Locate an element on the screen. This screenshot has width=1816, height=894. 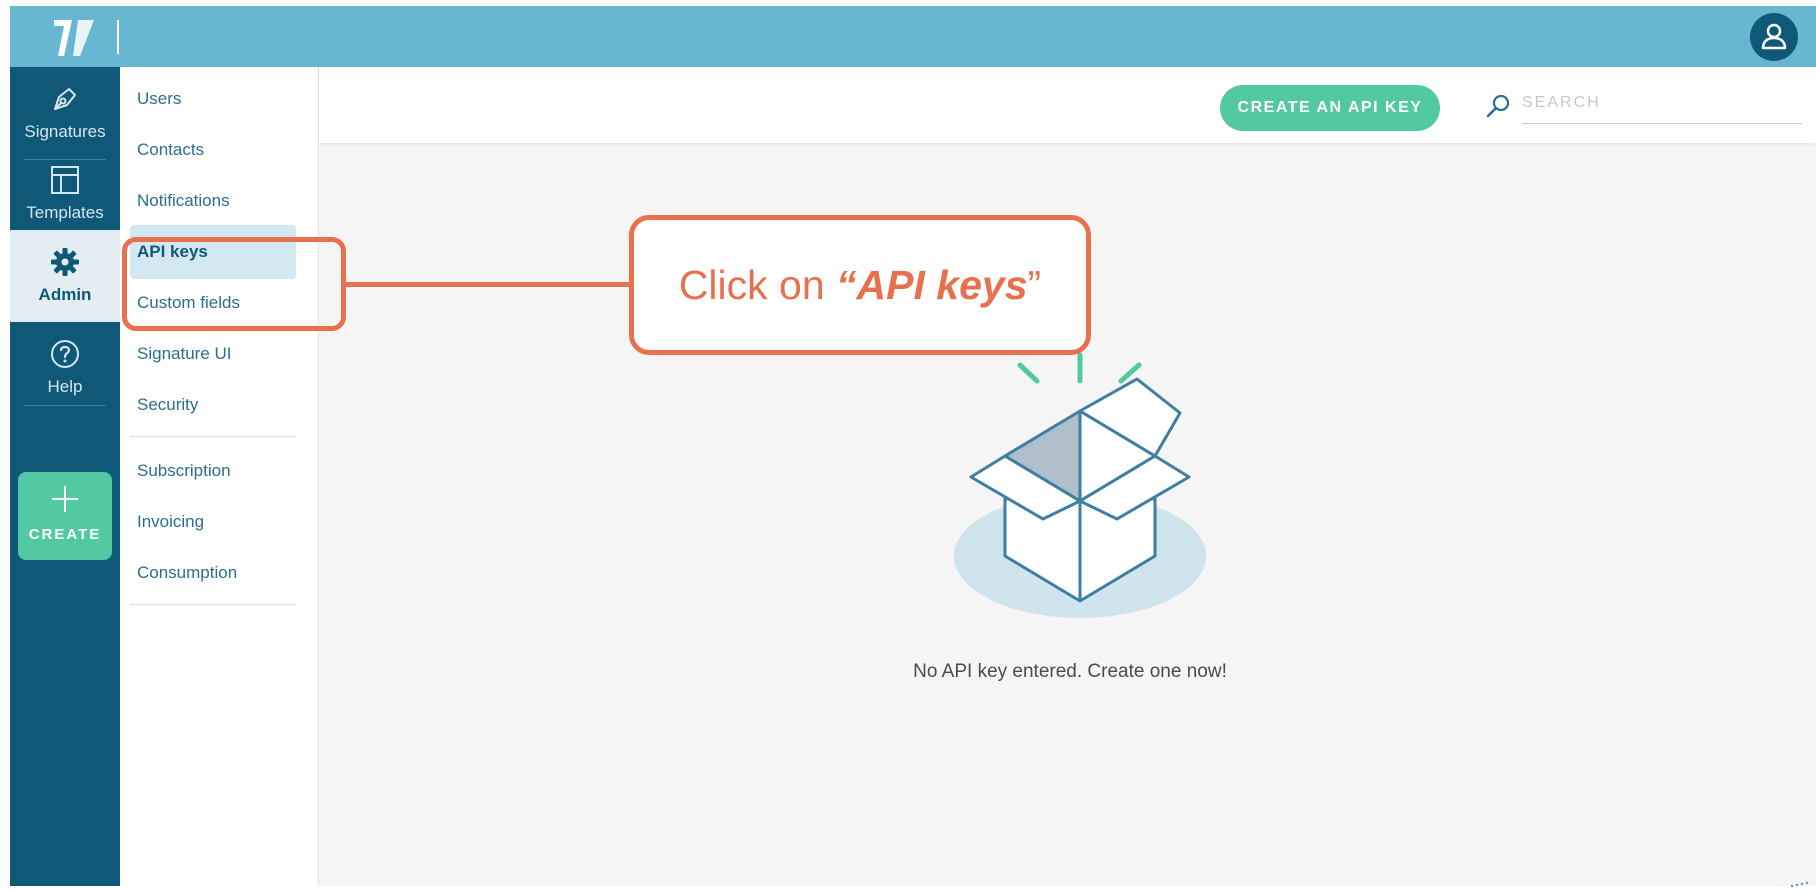
rail-item-label: Admin is located at coordinates (65, 294).